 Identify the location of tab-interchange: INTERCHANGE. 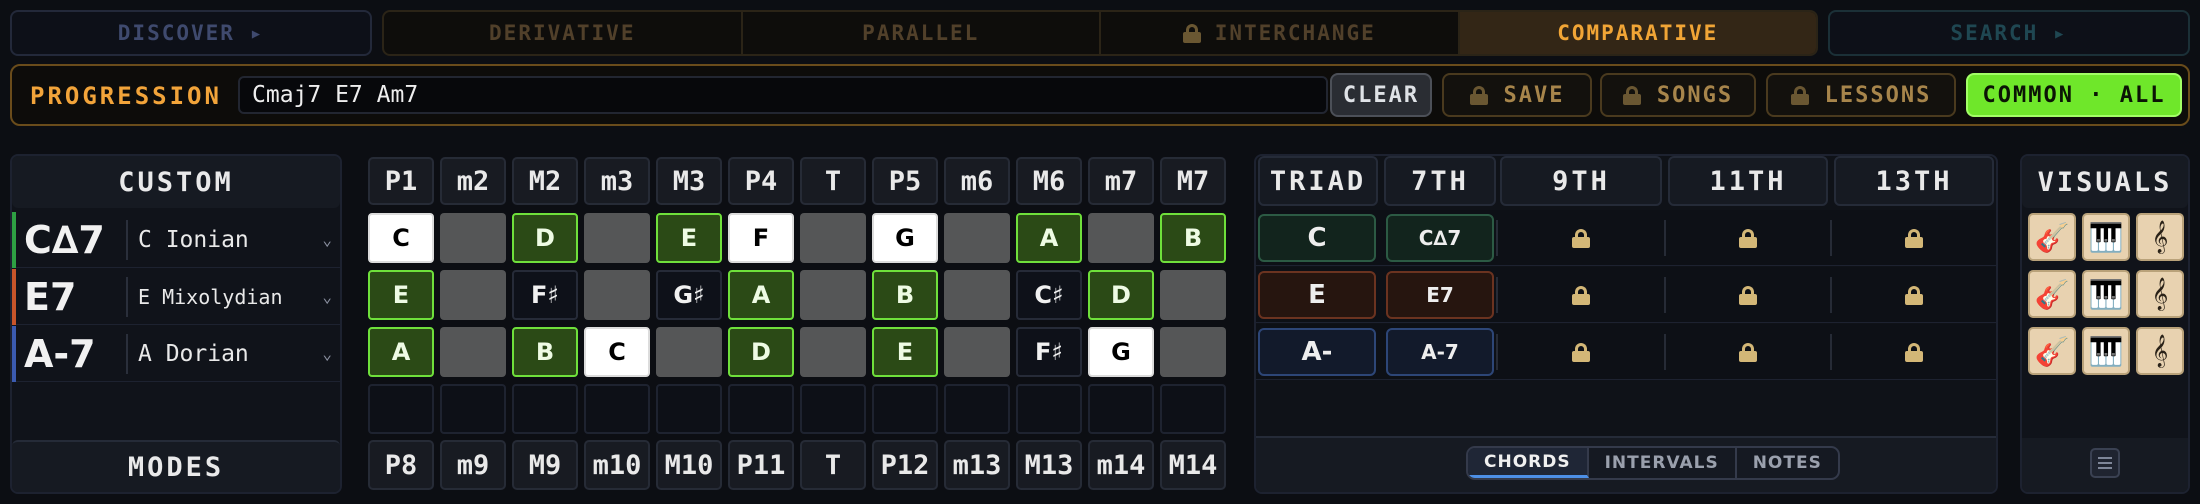
(1280, 33).